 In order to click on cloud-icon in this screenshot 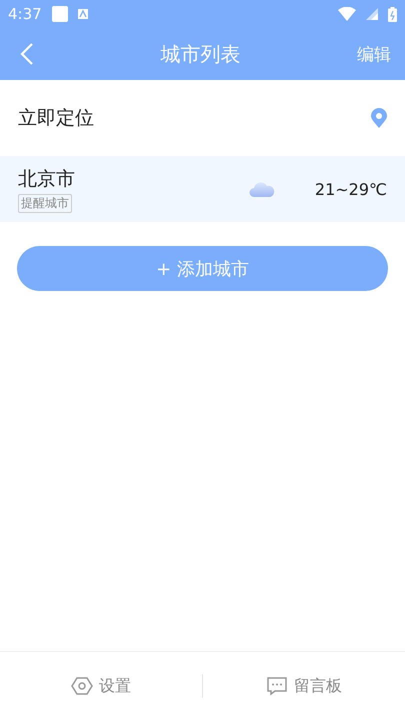, I will do `click(261, 189)`.